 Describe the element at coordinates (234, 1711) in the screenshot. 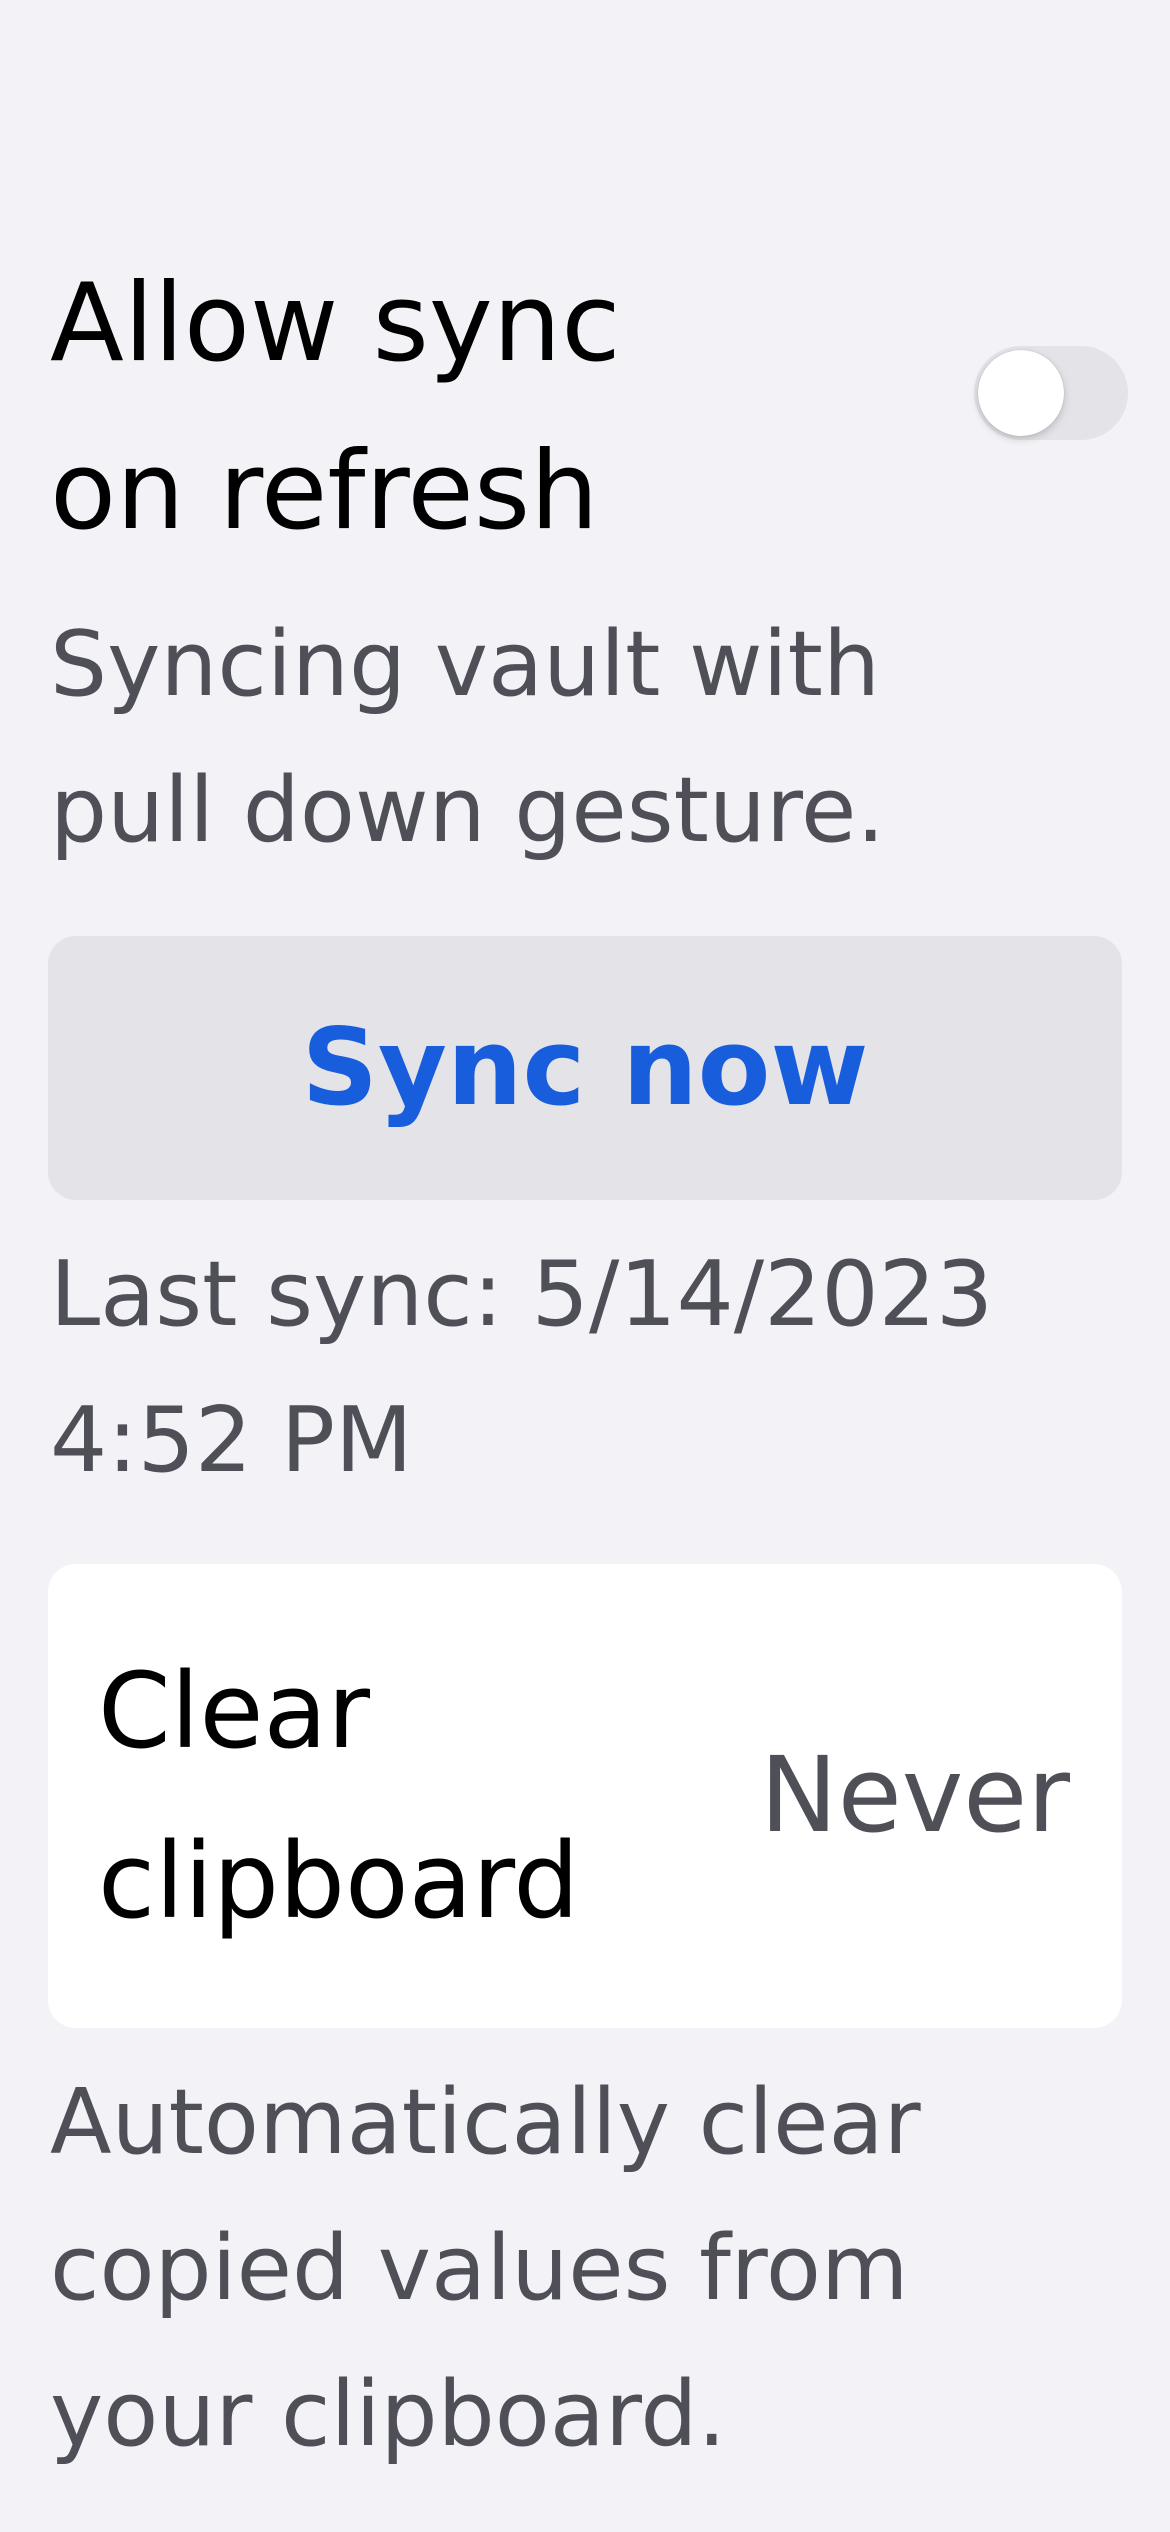

I see `clear-clipboard-label-line-1: Clear` at that location.